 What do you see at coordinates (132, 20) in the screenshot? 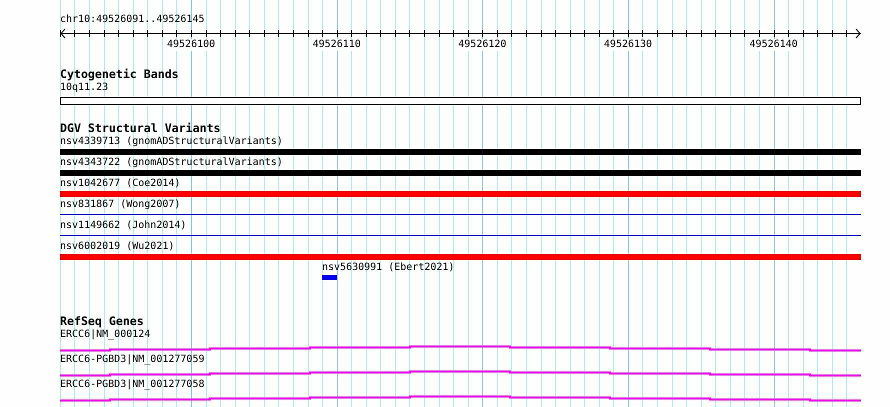
I see `location-label: chr10:49526091..49526145` at bounding box center [132, 20].